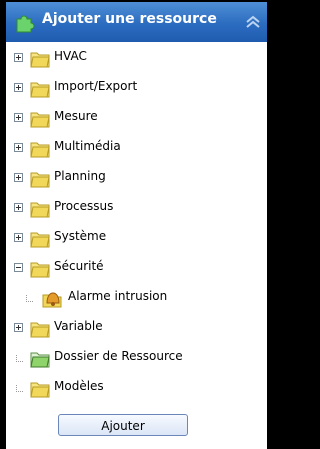  Describe the element at coordinates (136, 389) in the screenshot. I see `tree-item-modeles: Modèles` at that location.